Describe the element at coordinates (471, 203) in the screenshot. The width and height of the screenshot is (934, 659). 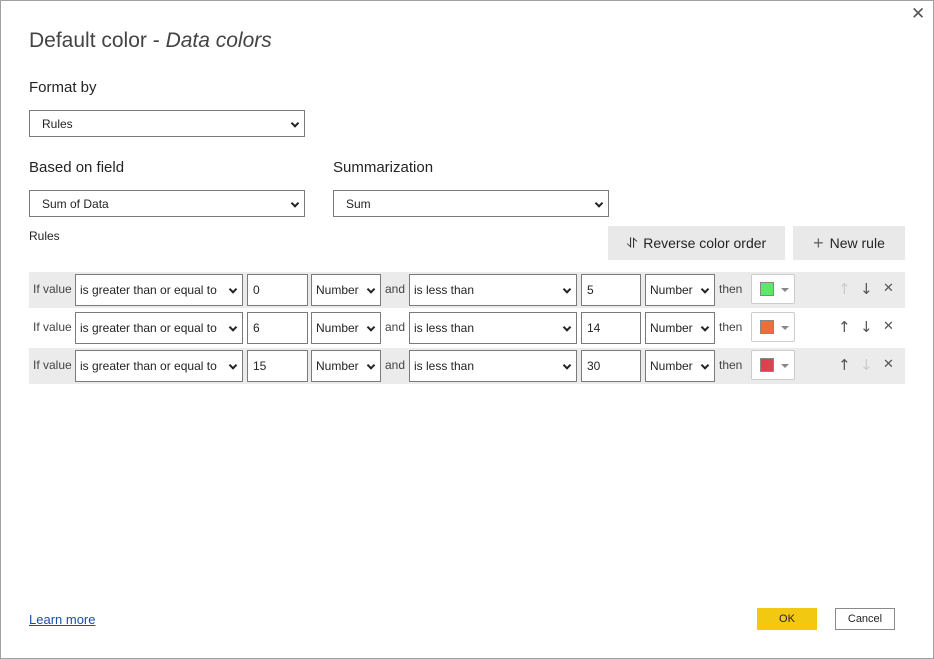
I see `summarization-select: Sum` at that location.